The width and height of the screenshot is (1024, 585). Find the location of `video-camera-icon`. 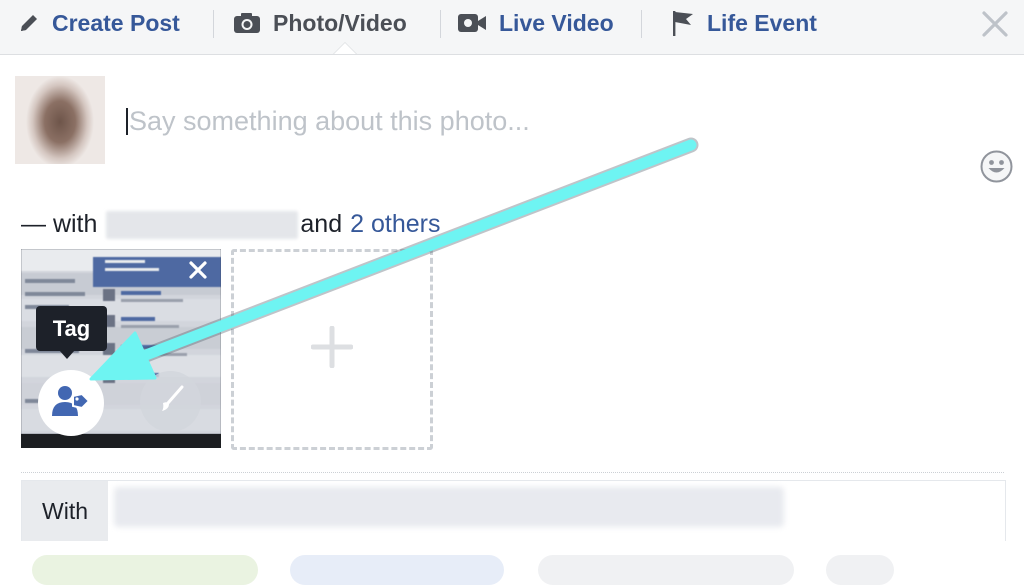

video-camera-icon is located at coordinates (472, 23).